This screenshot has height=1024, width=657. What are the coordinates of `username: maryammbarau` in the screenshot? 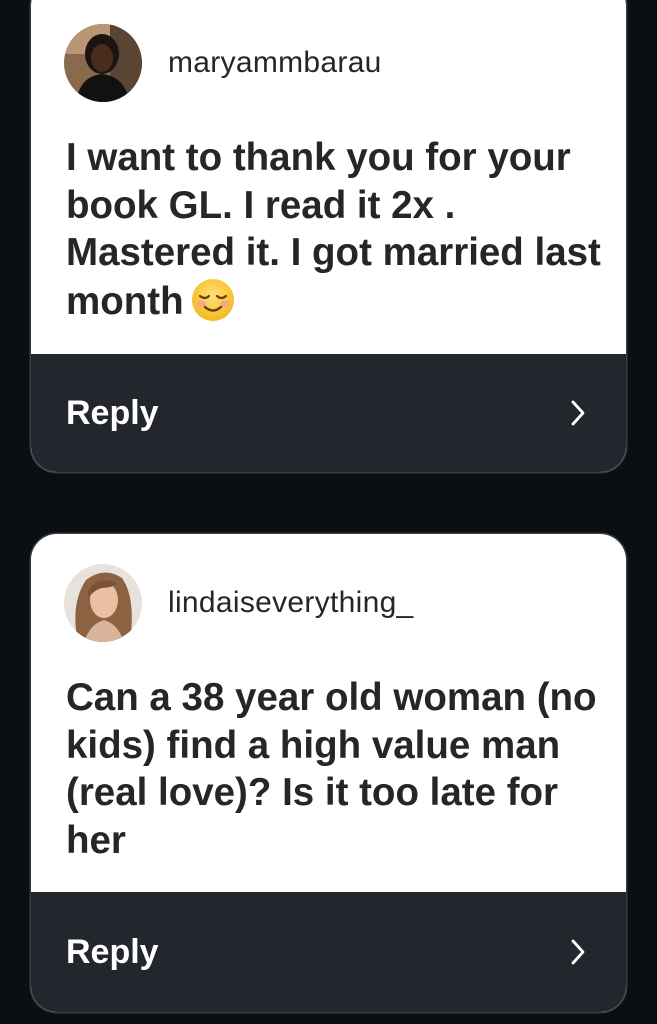 It's located at (275, 63).